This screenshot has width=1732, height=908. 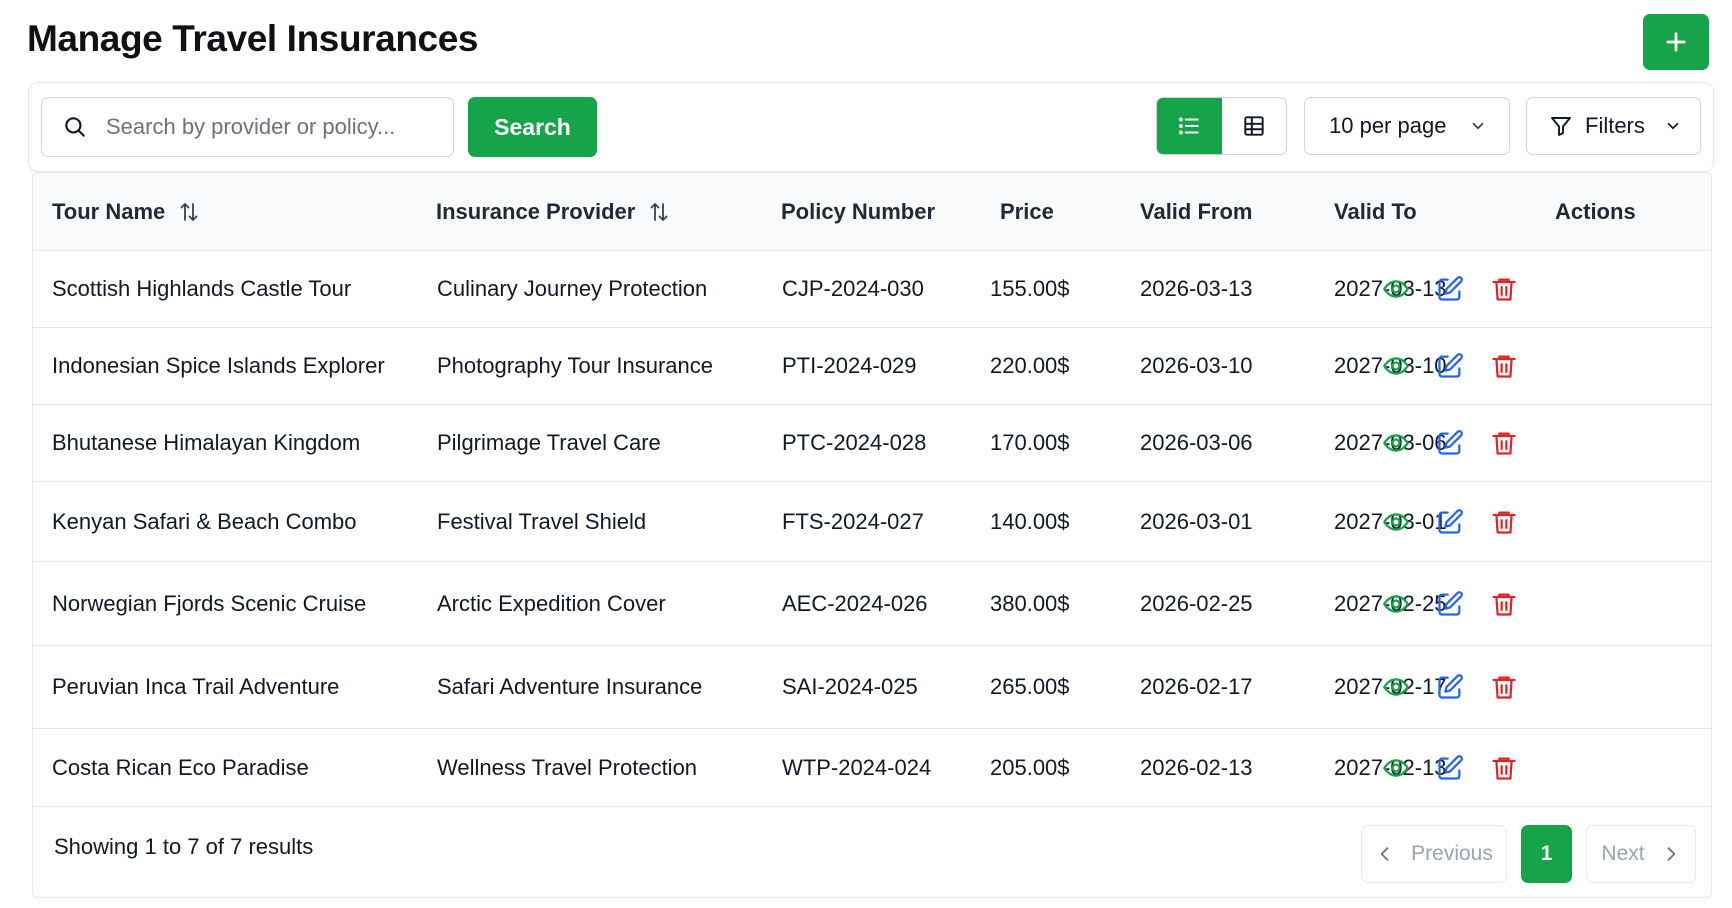 I want to click on chevron-left-icon, so click(x=1384, y=854).